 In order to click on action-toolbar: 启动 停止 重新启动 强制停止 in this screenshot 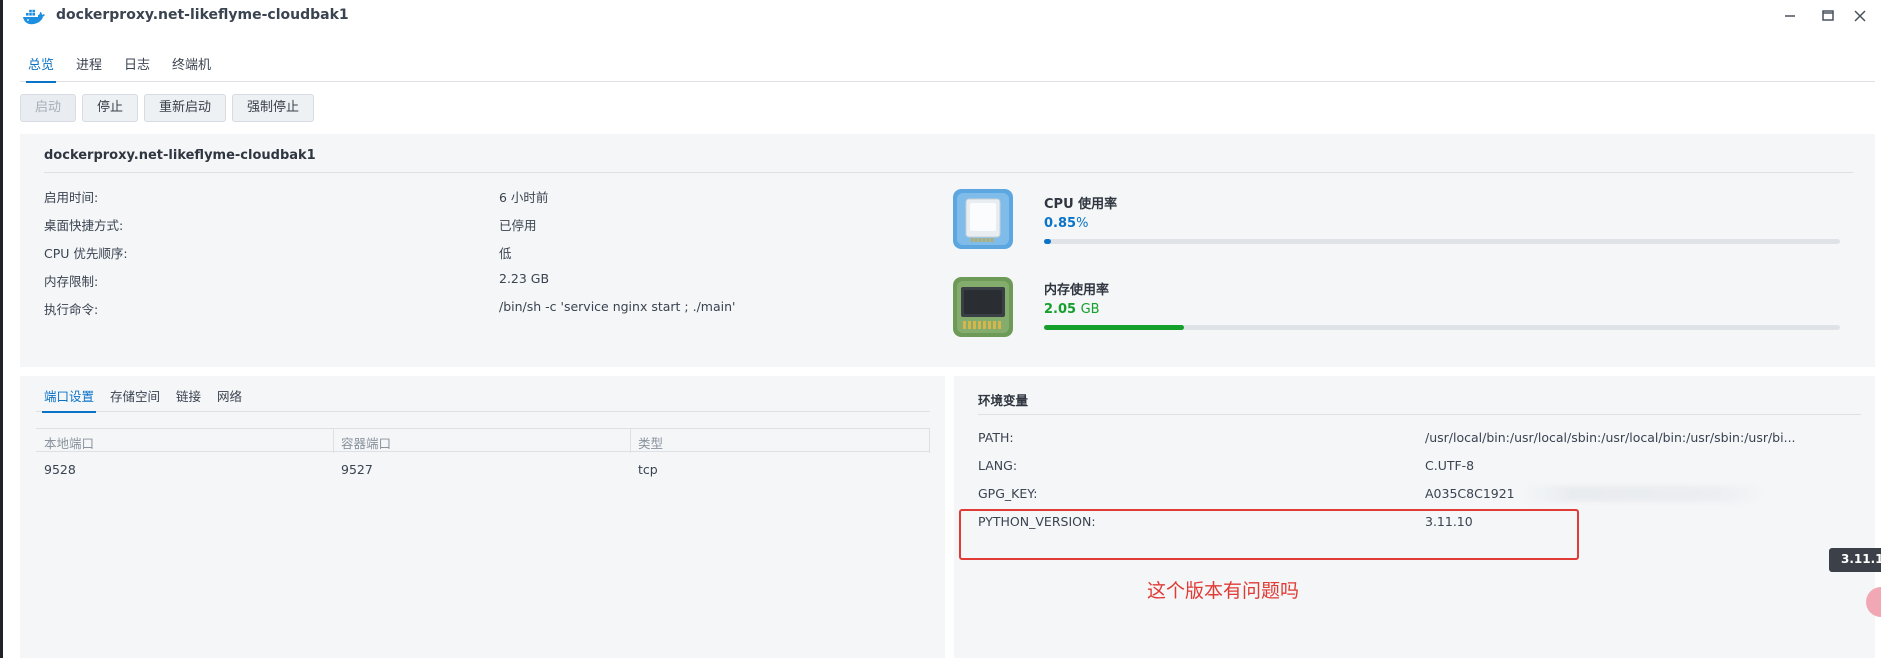, I will do `click(167, 108)`.